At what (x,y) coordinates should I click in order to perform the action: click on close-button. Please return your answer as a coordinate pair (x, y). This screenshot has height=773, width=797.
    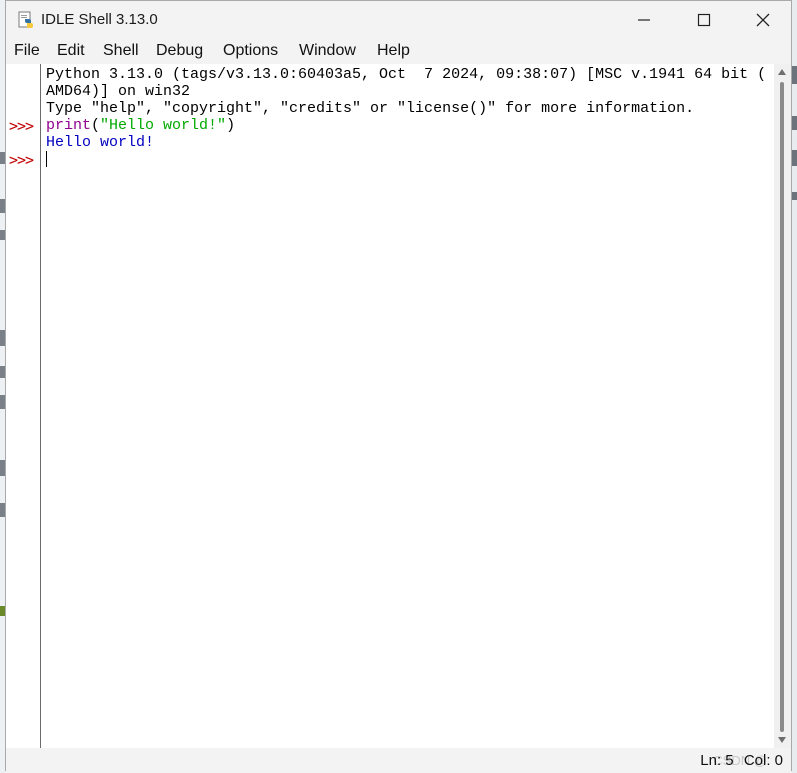
    Looking at the image, I should click on (763, 20).